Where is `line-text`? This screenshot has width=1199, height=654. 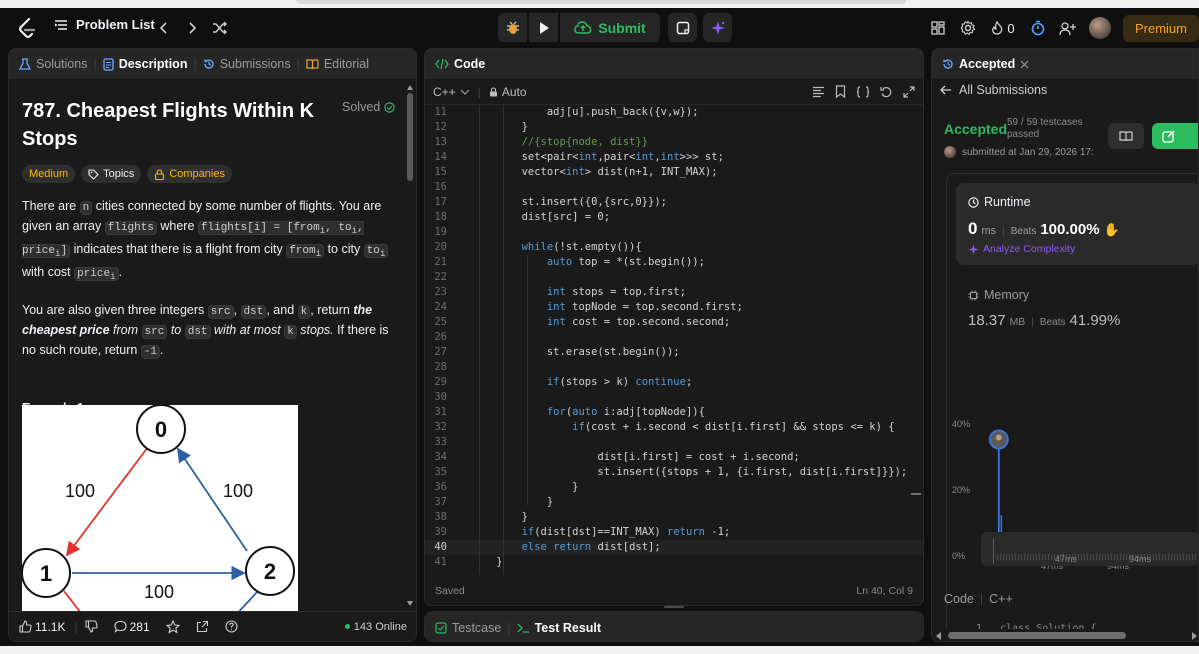 line-text is located at coordinates (464, 277).